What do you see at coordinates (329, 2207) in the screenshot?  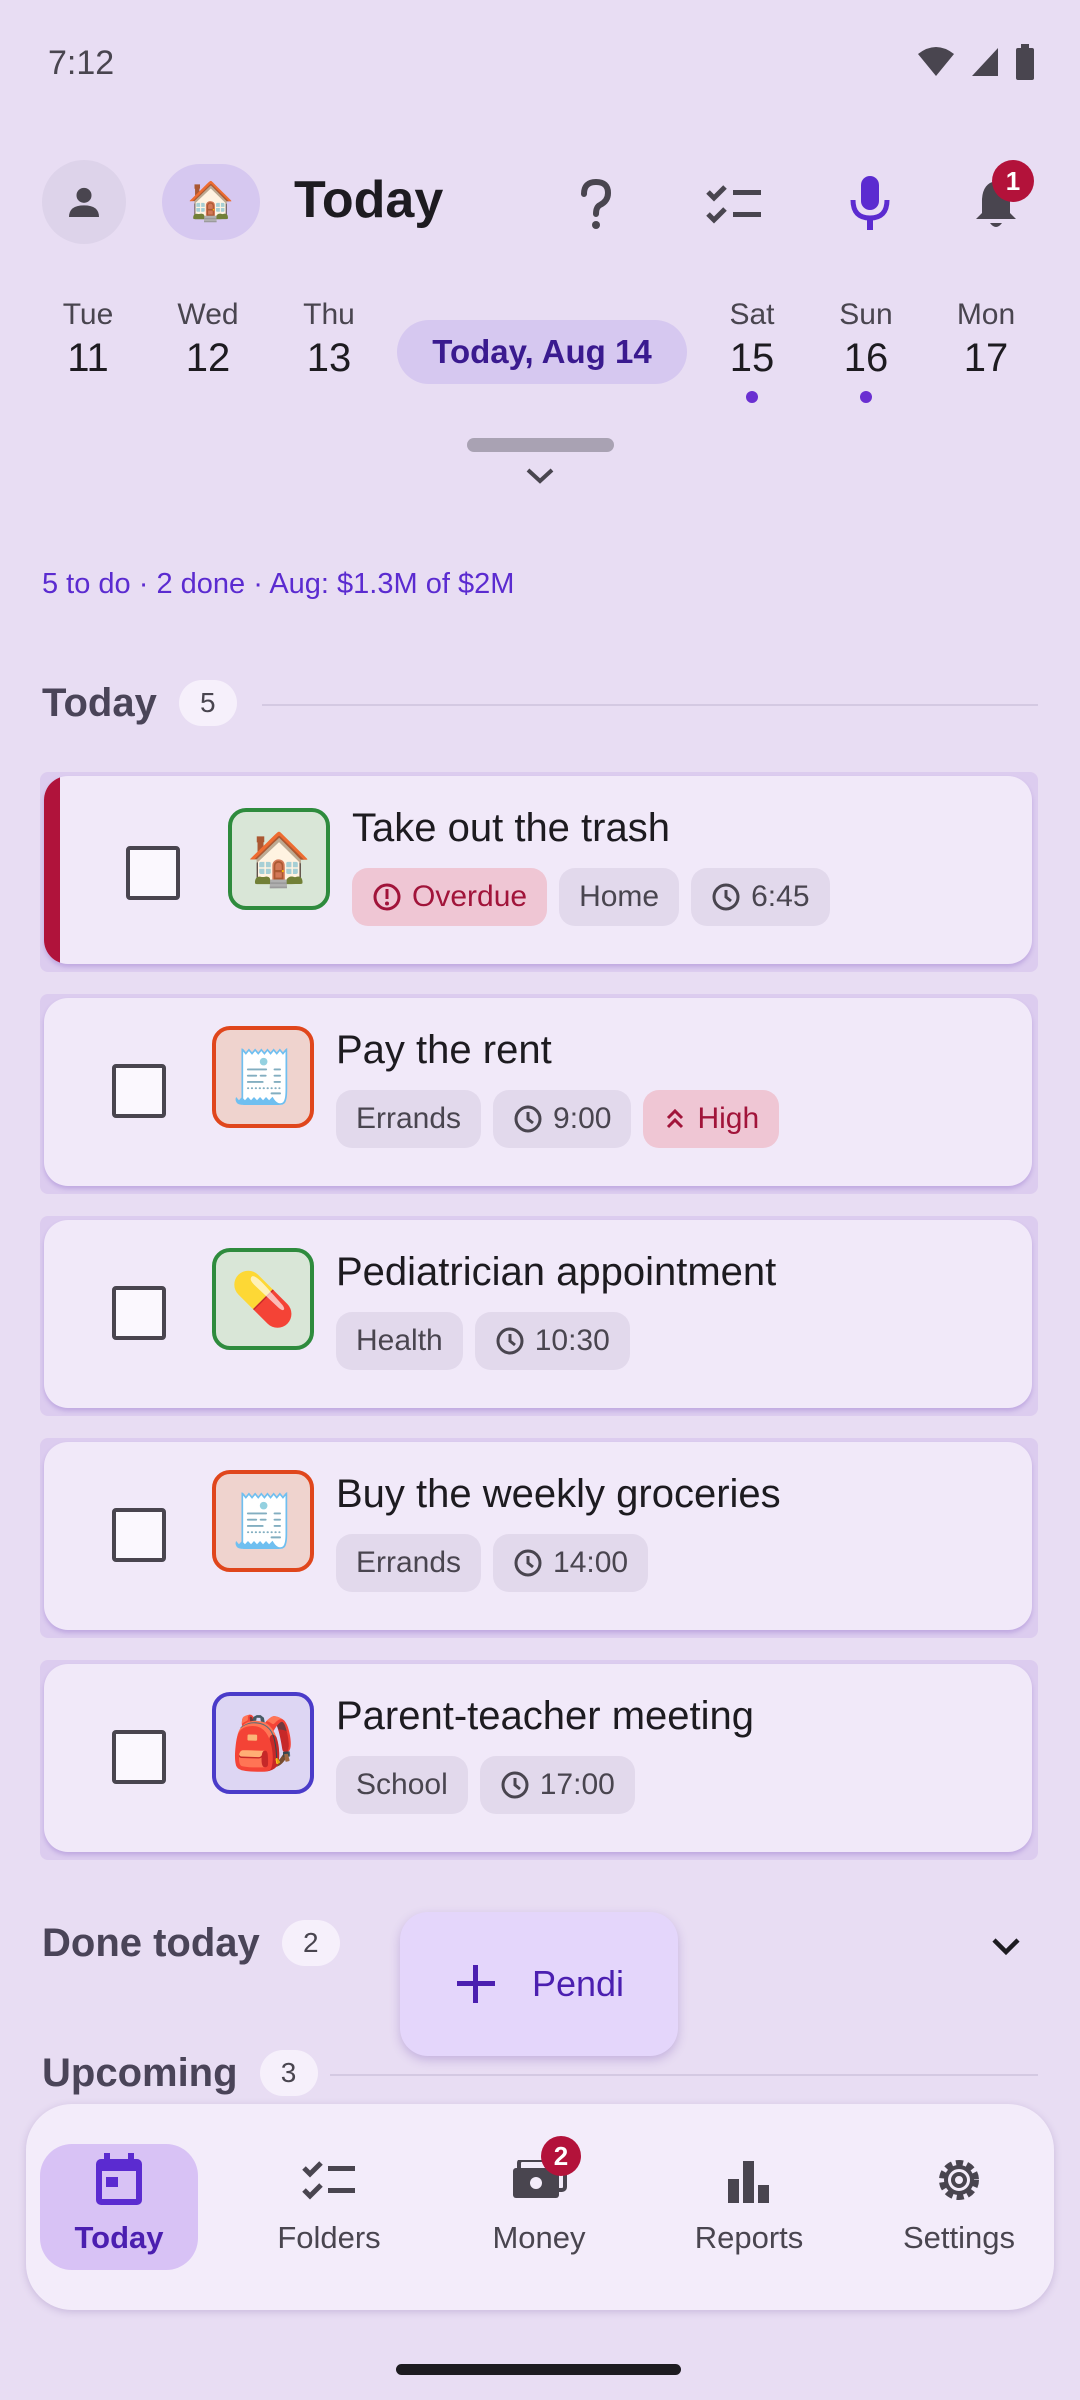 I see `nav-folders: Folders` at bounding box center [329, 2207].